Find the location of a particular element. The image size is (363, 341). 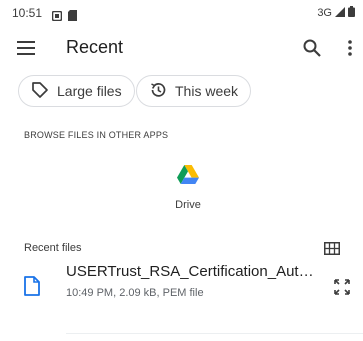

app-tile-drive: Drive is located at coordinates (188, 188).